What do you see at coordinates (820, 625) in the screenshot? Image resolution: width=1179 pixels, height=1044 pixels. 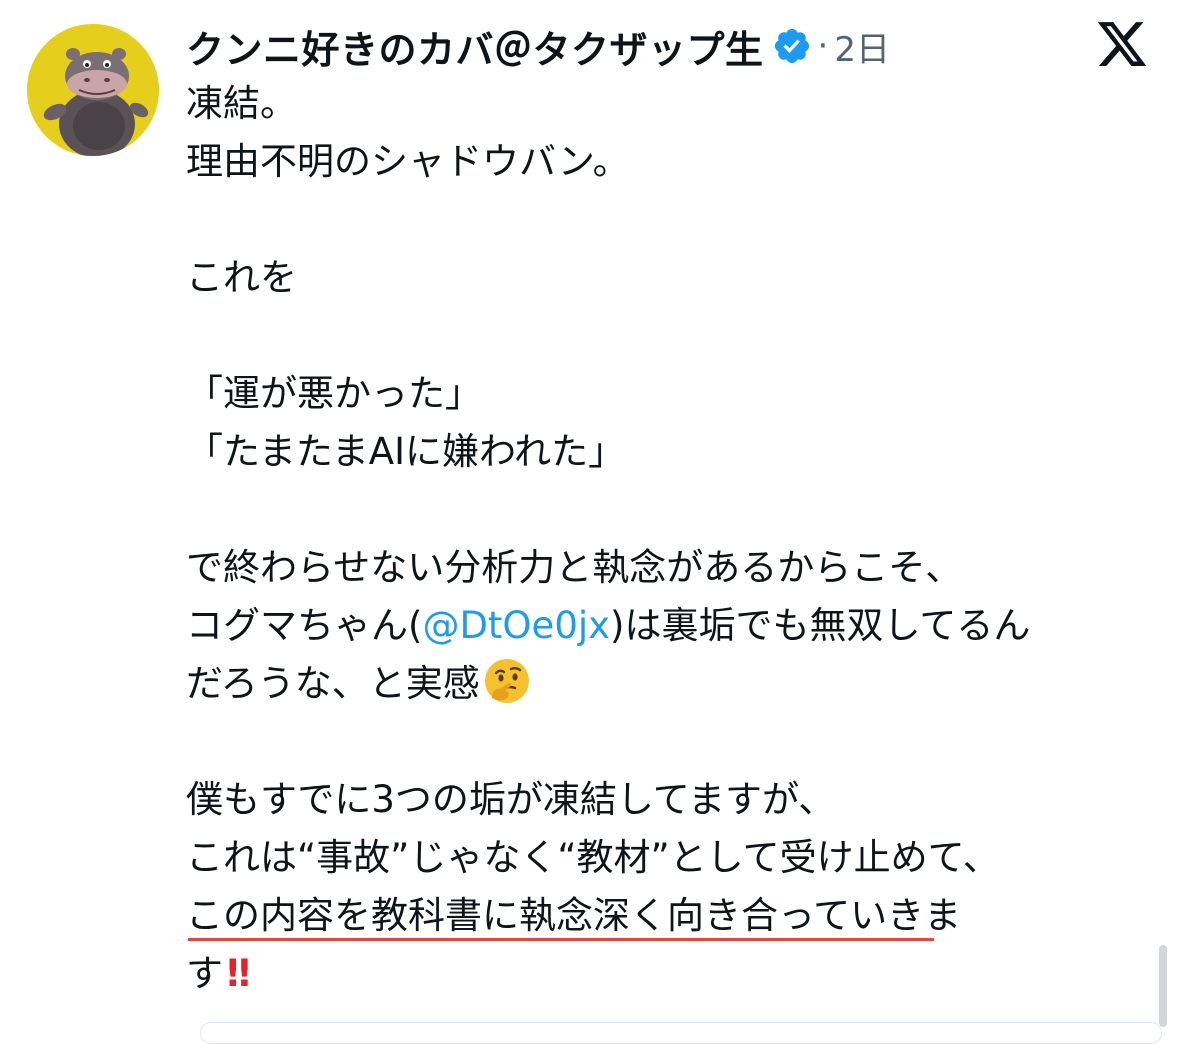 I see `mention-suffix-text: )は裏垢でも無双してるん` at bounding box center [820, 625].